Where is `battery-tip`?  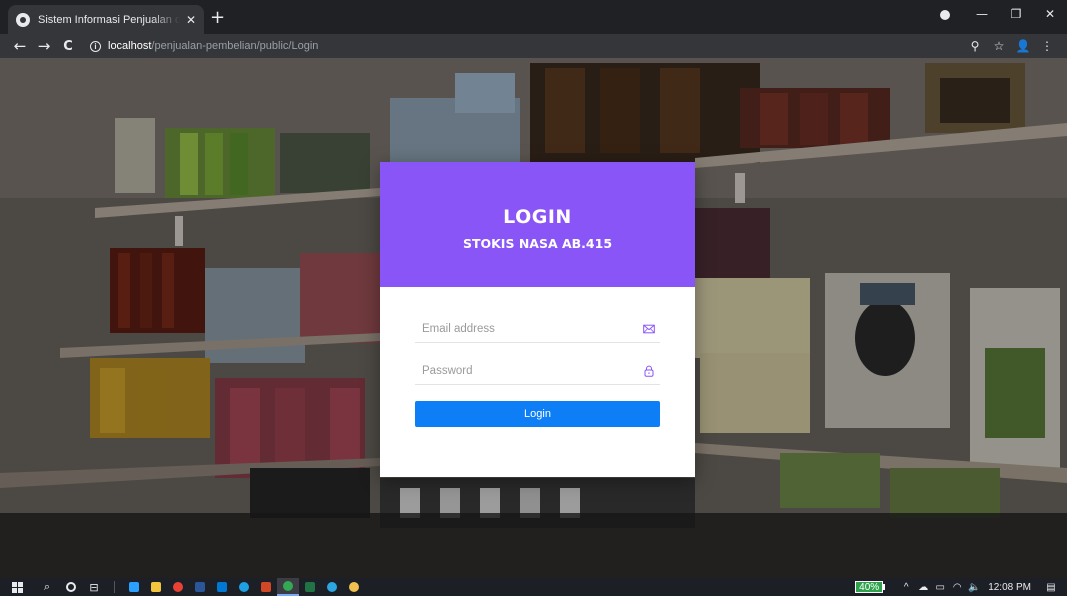 battery-tip is located at coordinates (884, 587).